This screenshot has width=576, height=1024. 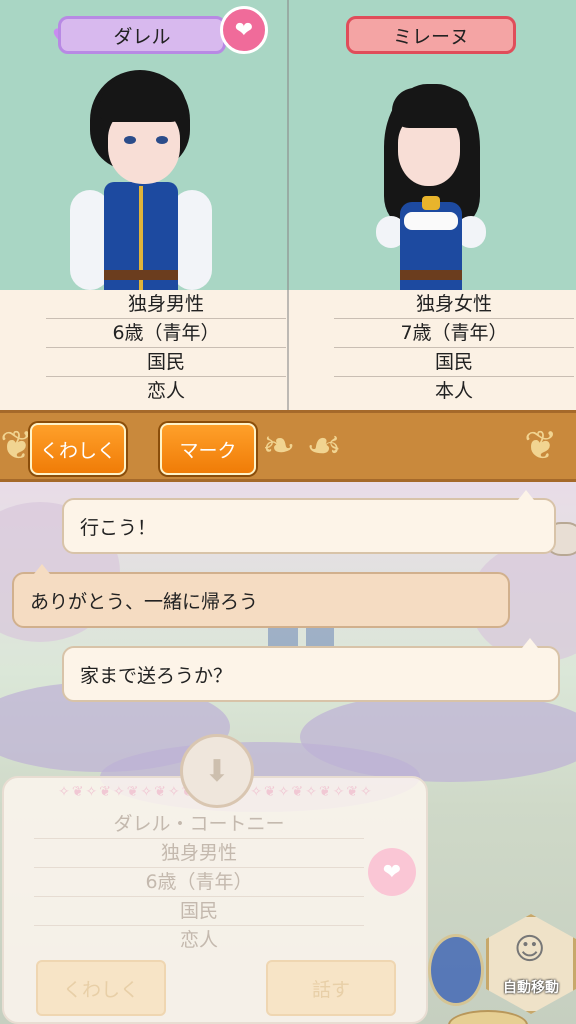 I want to click on dialogue-text: 行こう！, so click(x=118, y=527).